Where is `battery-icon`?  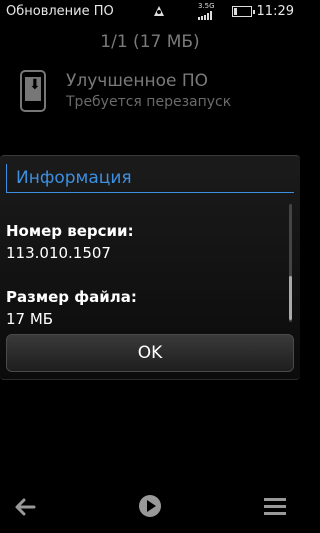
battery-icon is located at coordinates (243, 11).